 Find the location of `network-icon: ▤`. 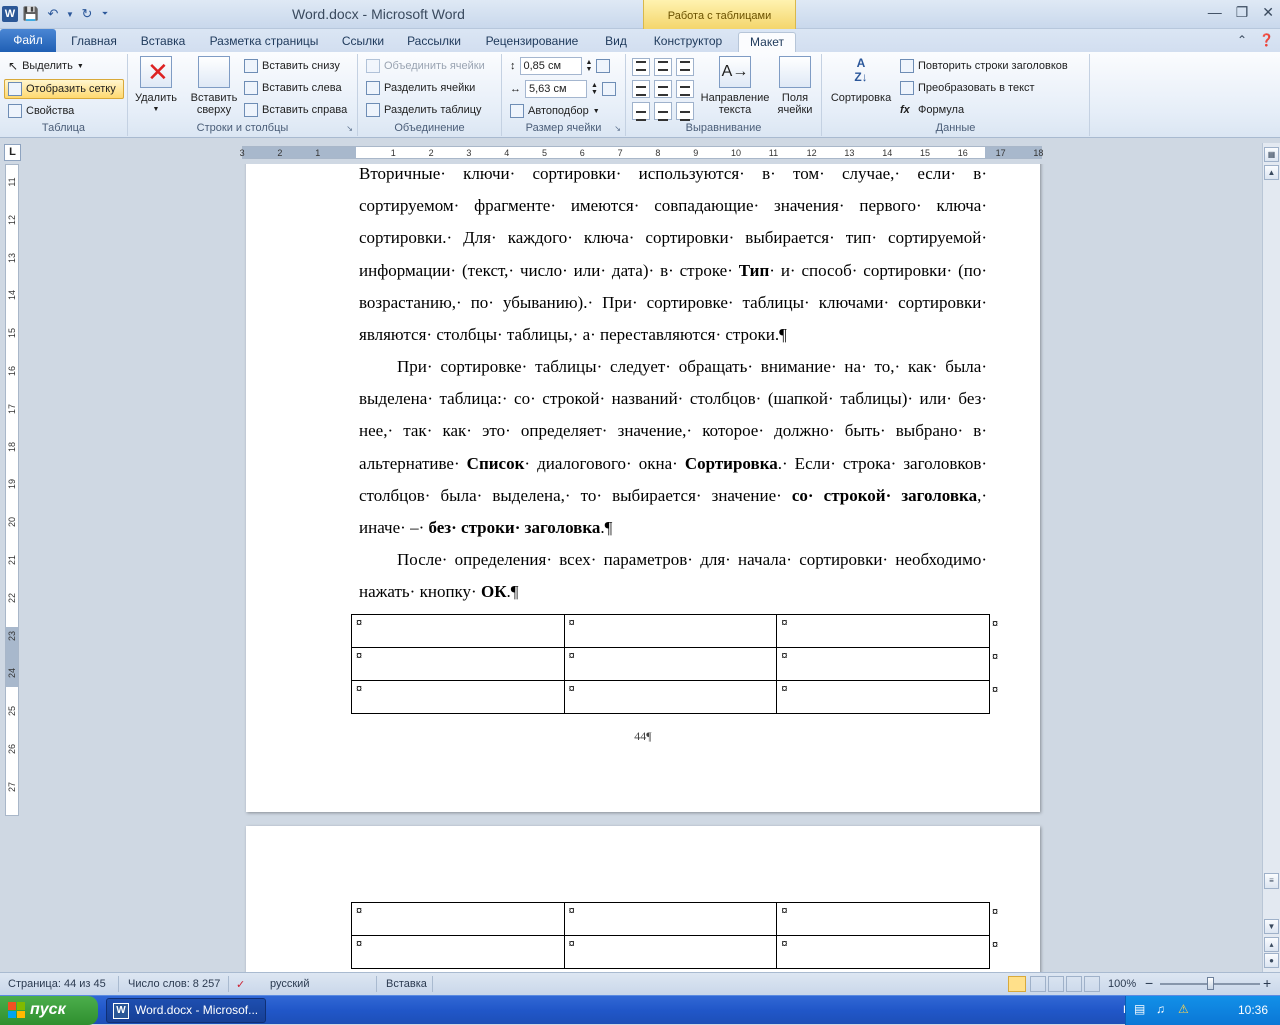

network-icon: ▤ is located at coordinates (1139, 1009).